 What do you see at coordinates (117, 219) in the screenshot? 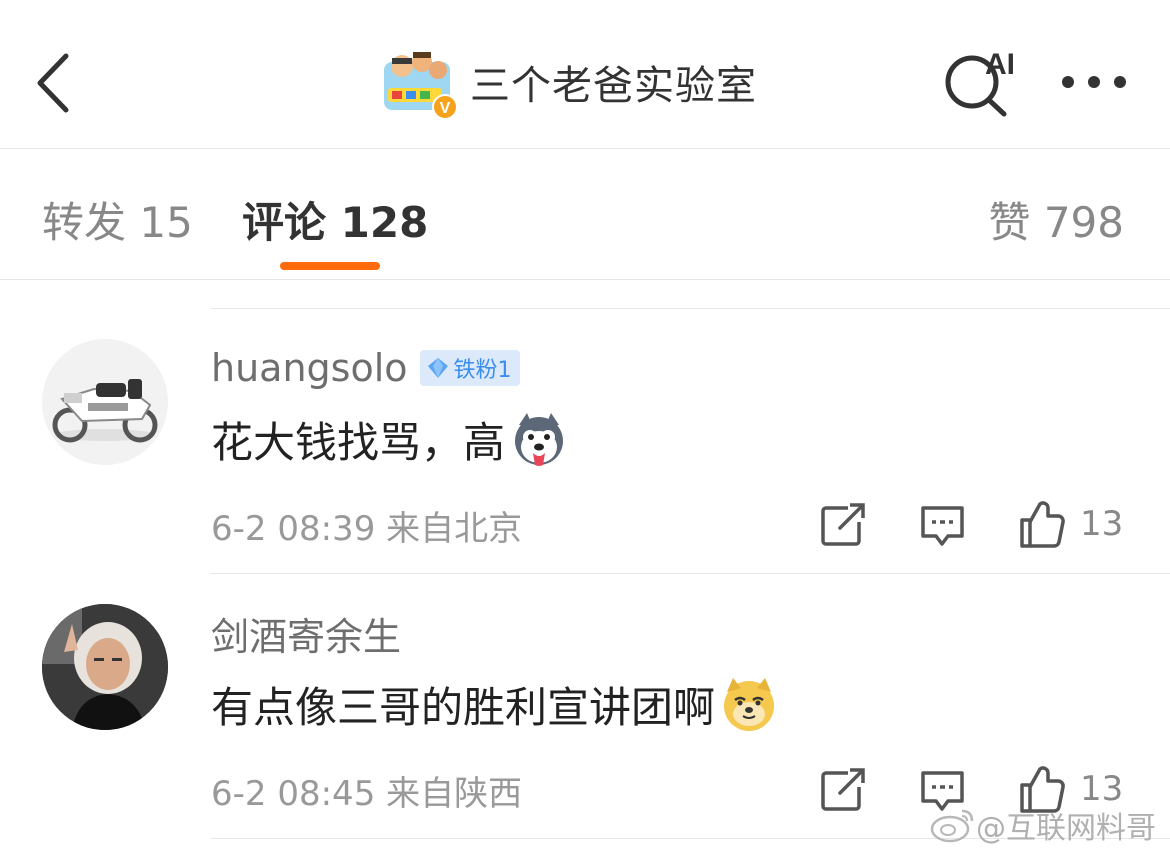
I see `tab-repost: 转发 15` at bounding box center [117, 219].